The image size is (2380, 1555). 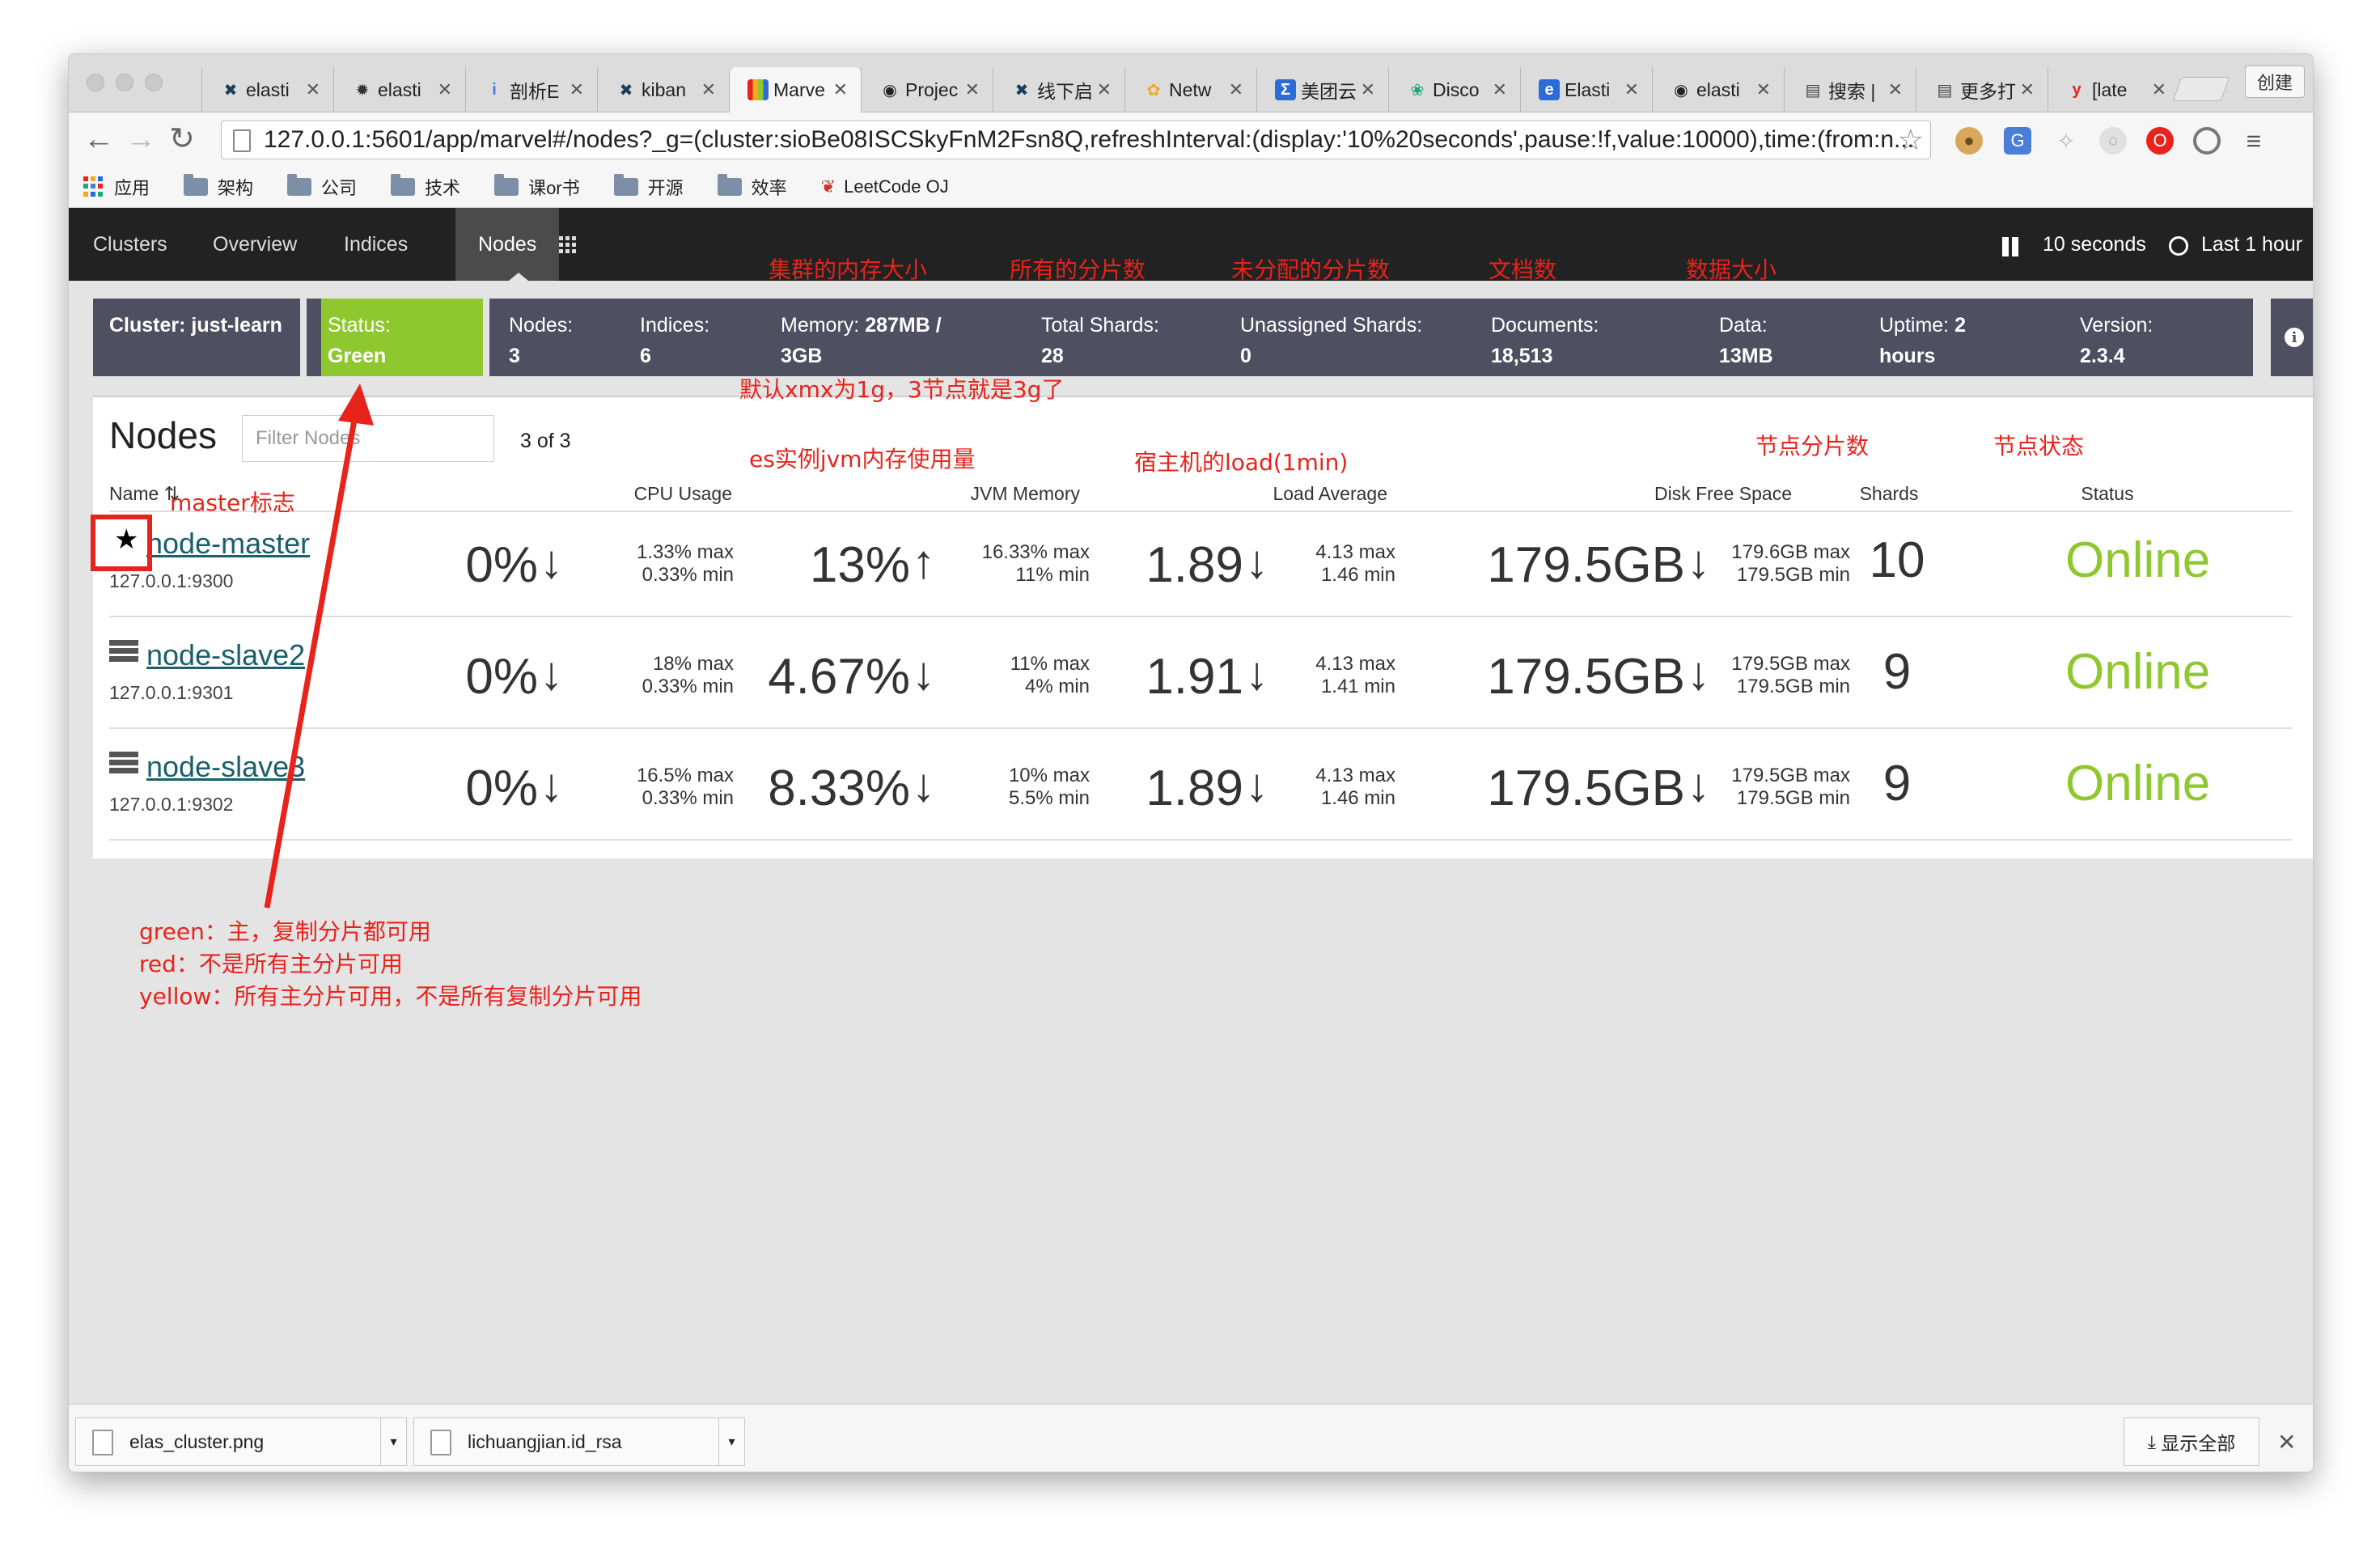 I want to click on browser-tab: ✹ elasti ✕, so click(x=399, y=89).